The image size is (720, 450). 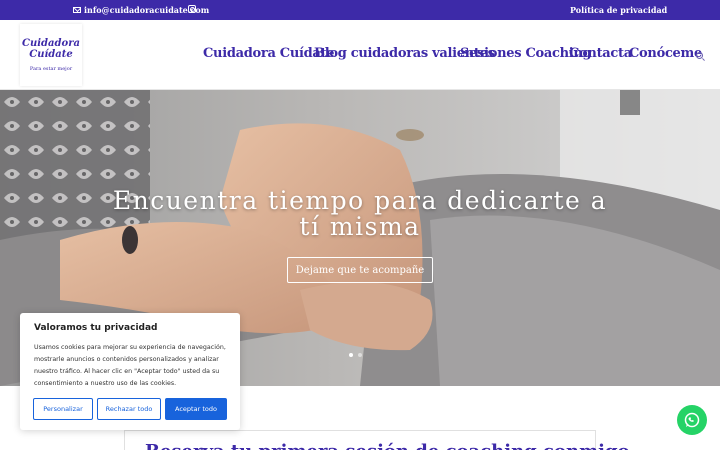 I want to click on cookie-title: Valoramos tu privacidad, so click(x=96, y=328).